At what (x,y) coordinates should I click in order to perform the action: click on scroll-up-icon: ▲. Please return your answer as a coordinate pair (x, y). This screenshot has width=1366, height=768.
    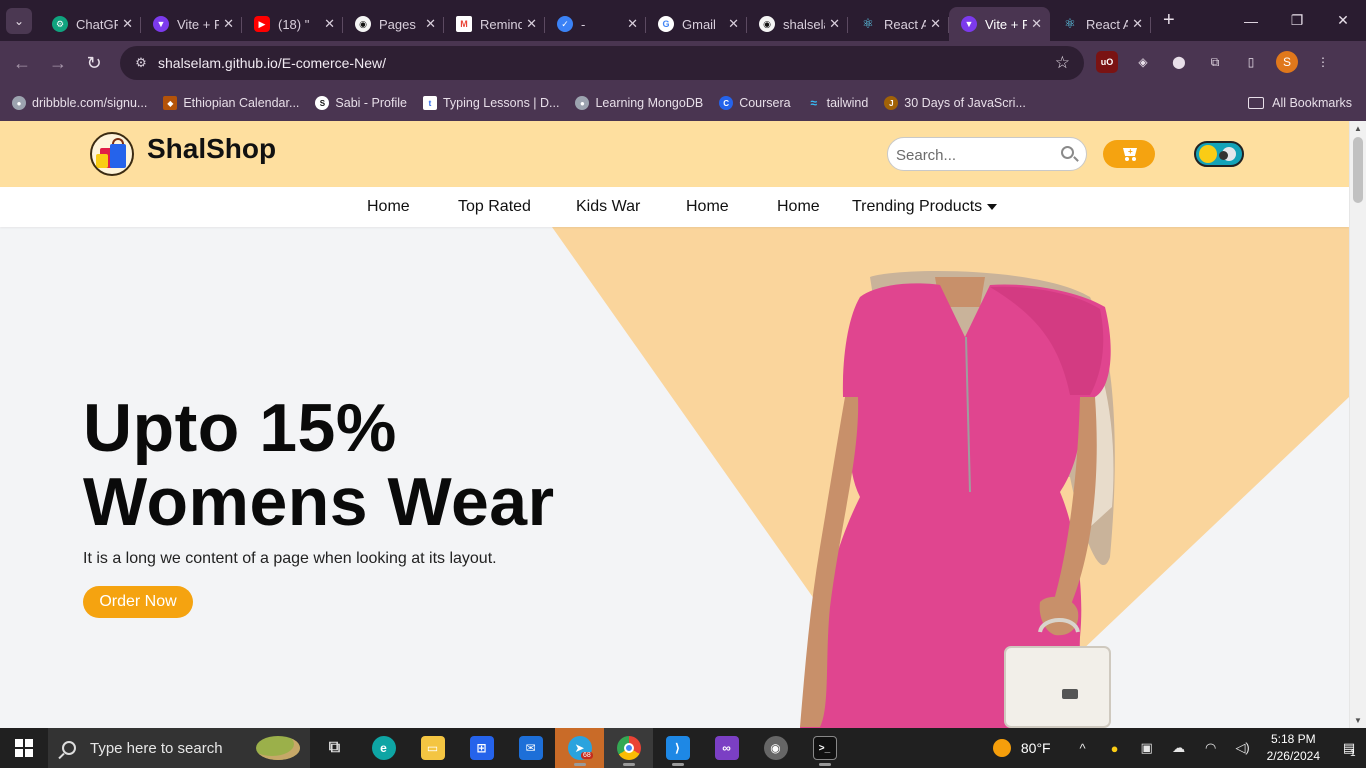
    Looking at the image, I should click on (1358, 128).